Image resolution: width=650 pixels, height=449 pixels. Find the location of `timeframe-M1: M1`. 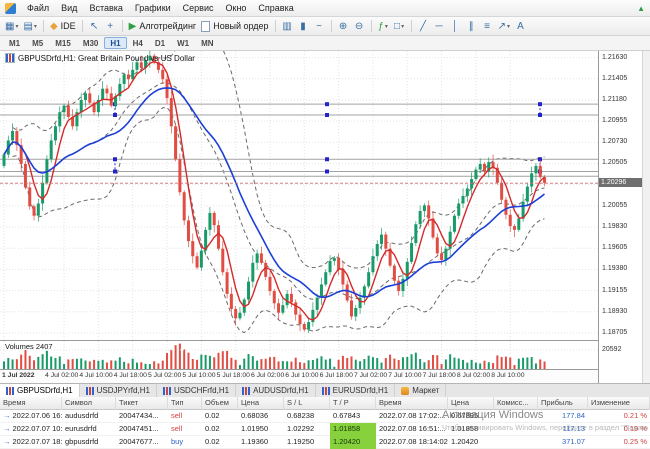

timeframe-M1: M1 is located at coordinates (14, 43).